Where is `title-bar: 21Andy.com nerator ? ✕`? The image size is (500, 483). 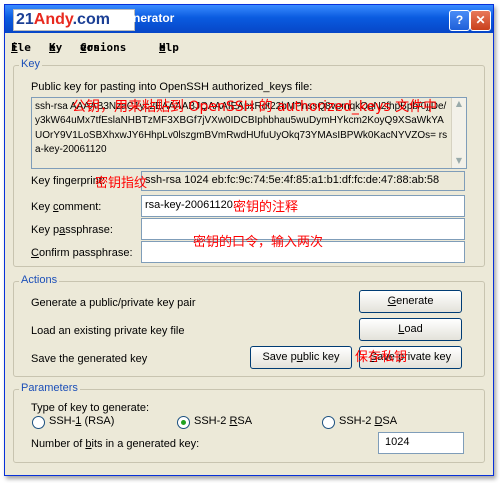 title-bar: 21Andy.com nerator ? ✕ is located at coordinates (249, 19).